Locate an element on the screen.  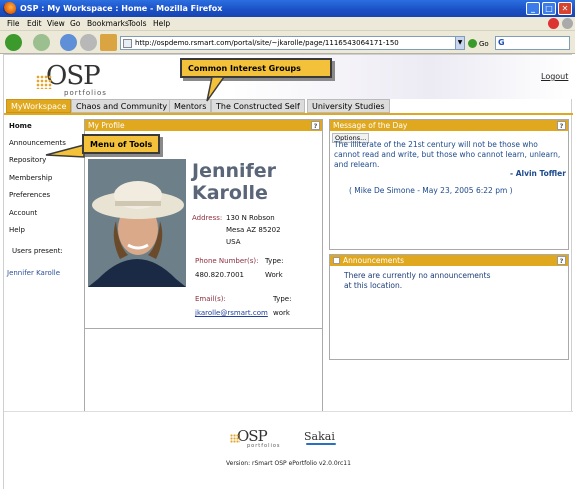
tab-chaos-and-community: Chaos and Community is located at coordinates (122, 106).